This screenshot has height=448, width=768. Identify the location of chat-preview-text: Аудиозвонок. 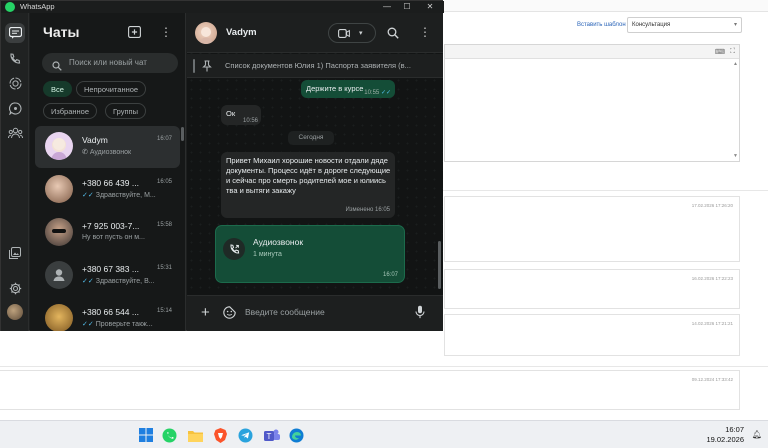
(110, 152).